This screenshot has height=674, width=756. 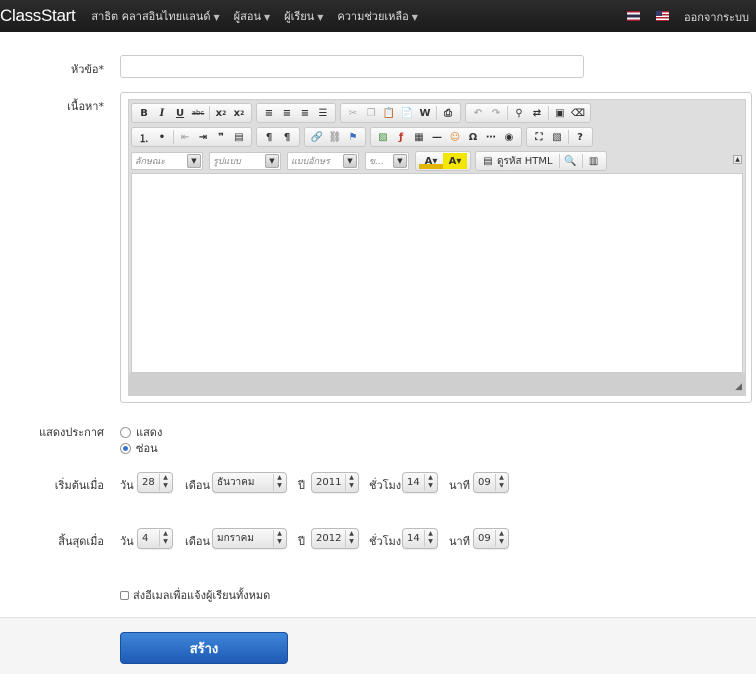 I want to click on select-all-icon: ▣, so click(x=560, y=113).